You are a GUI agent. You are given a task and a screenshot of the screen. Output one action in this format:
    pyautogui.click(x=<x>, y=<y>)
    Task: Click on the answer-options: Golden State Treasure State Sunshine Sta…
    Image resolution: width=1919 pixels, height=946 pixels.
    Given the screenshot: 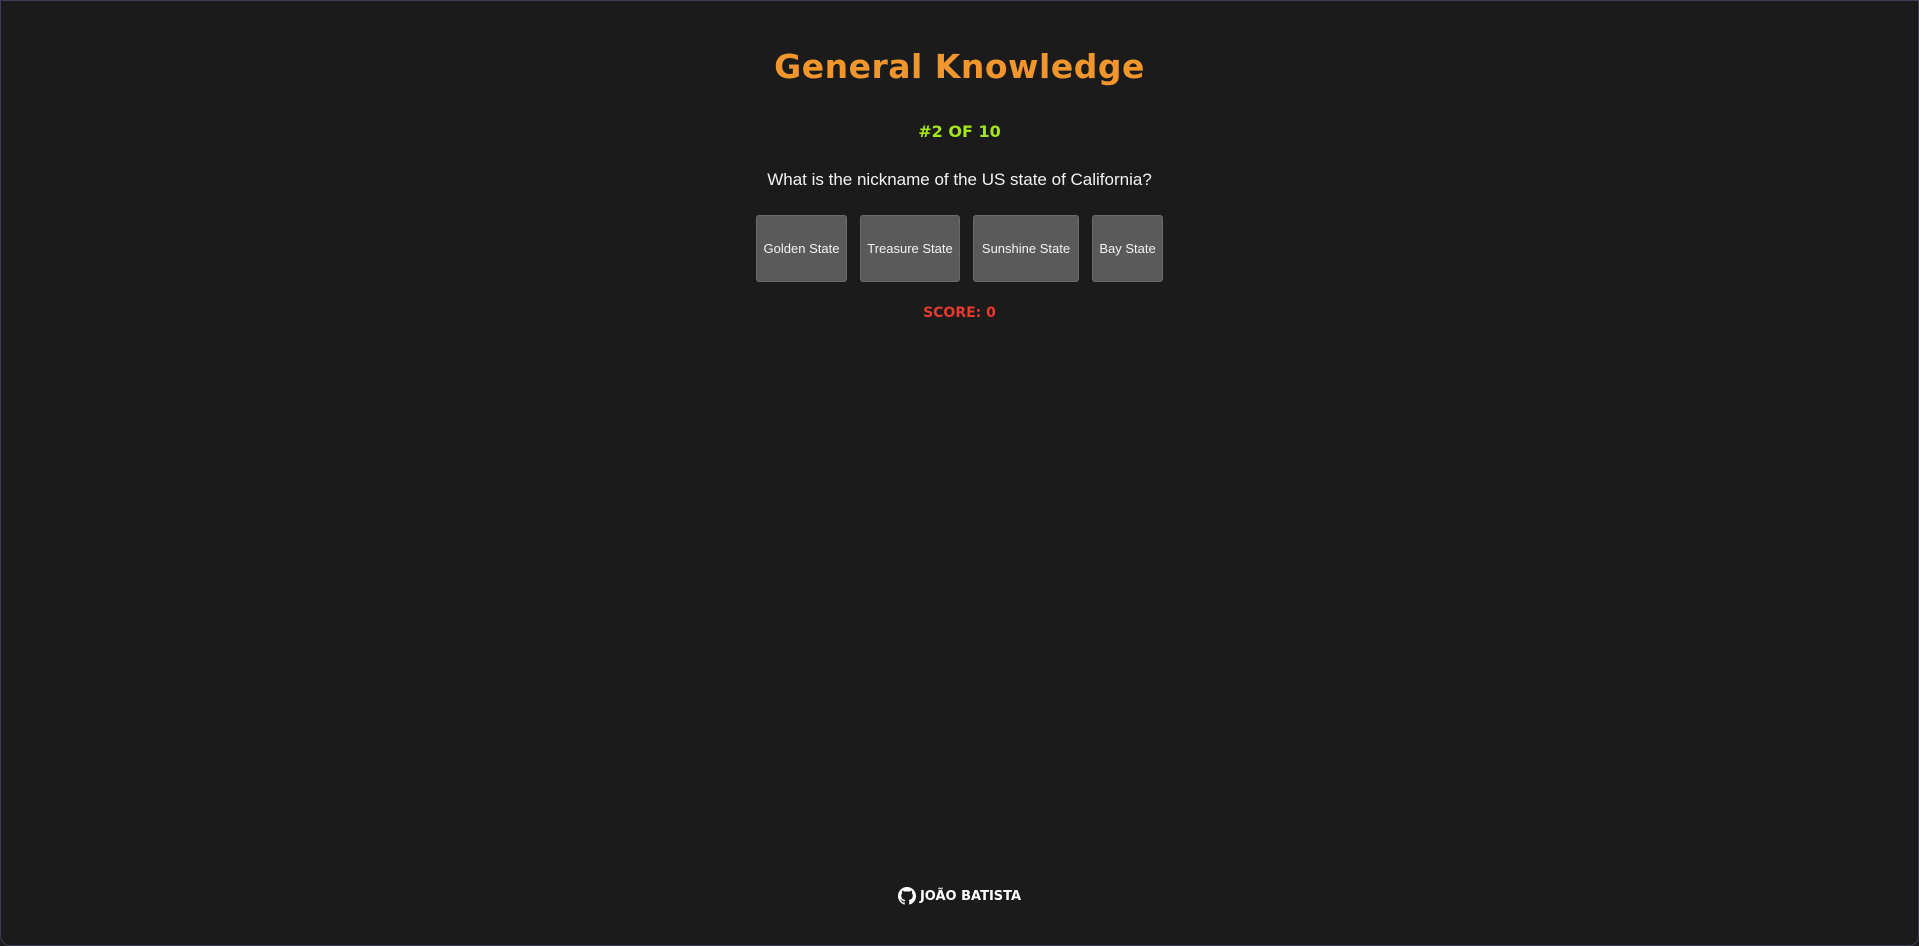 What is the action you would take?
    pyautogui.click(x=959, y=248)
    